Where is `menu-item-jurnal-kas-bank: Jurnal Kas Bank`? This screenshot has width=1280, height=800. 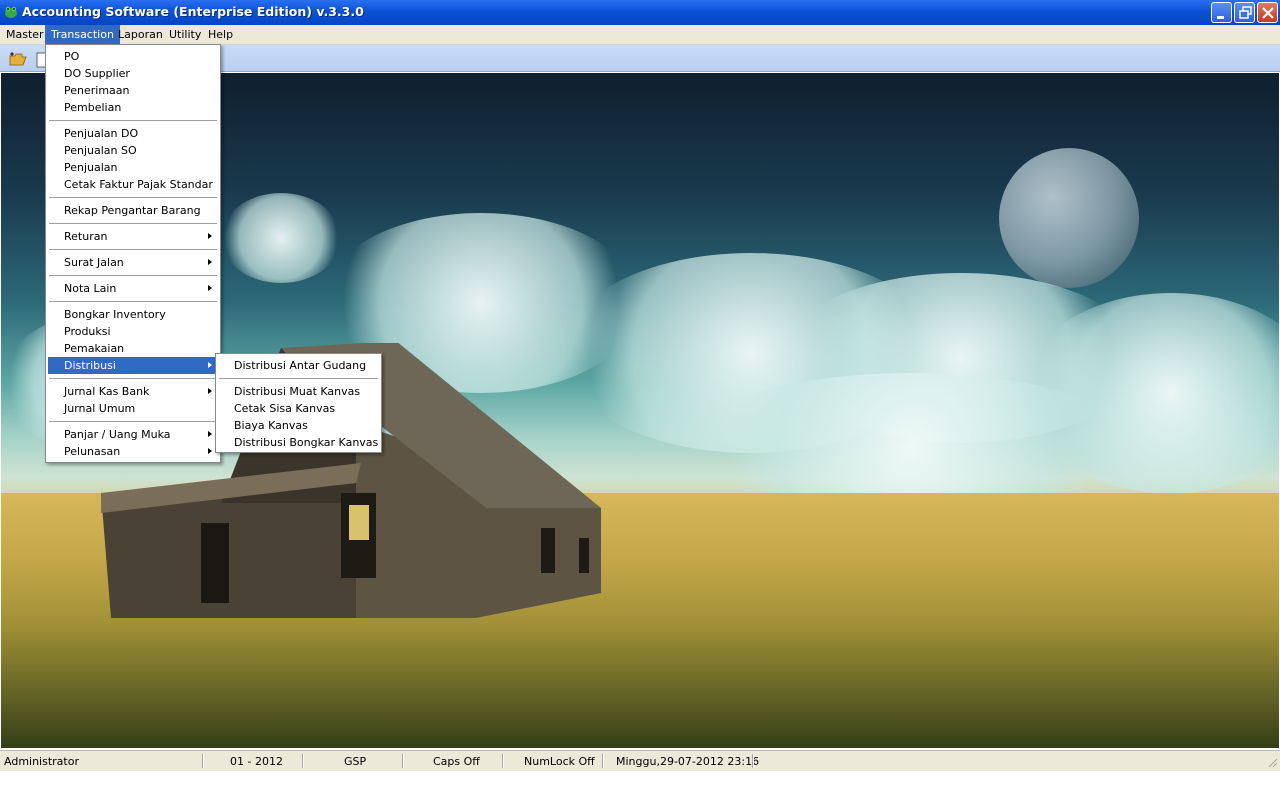
menu-item-jurnal-kas-bank: Jurnal Kas Bank is located at coordinates (133, 391).